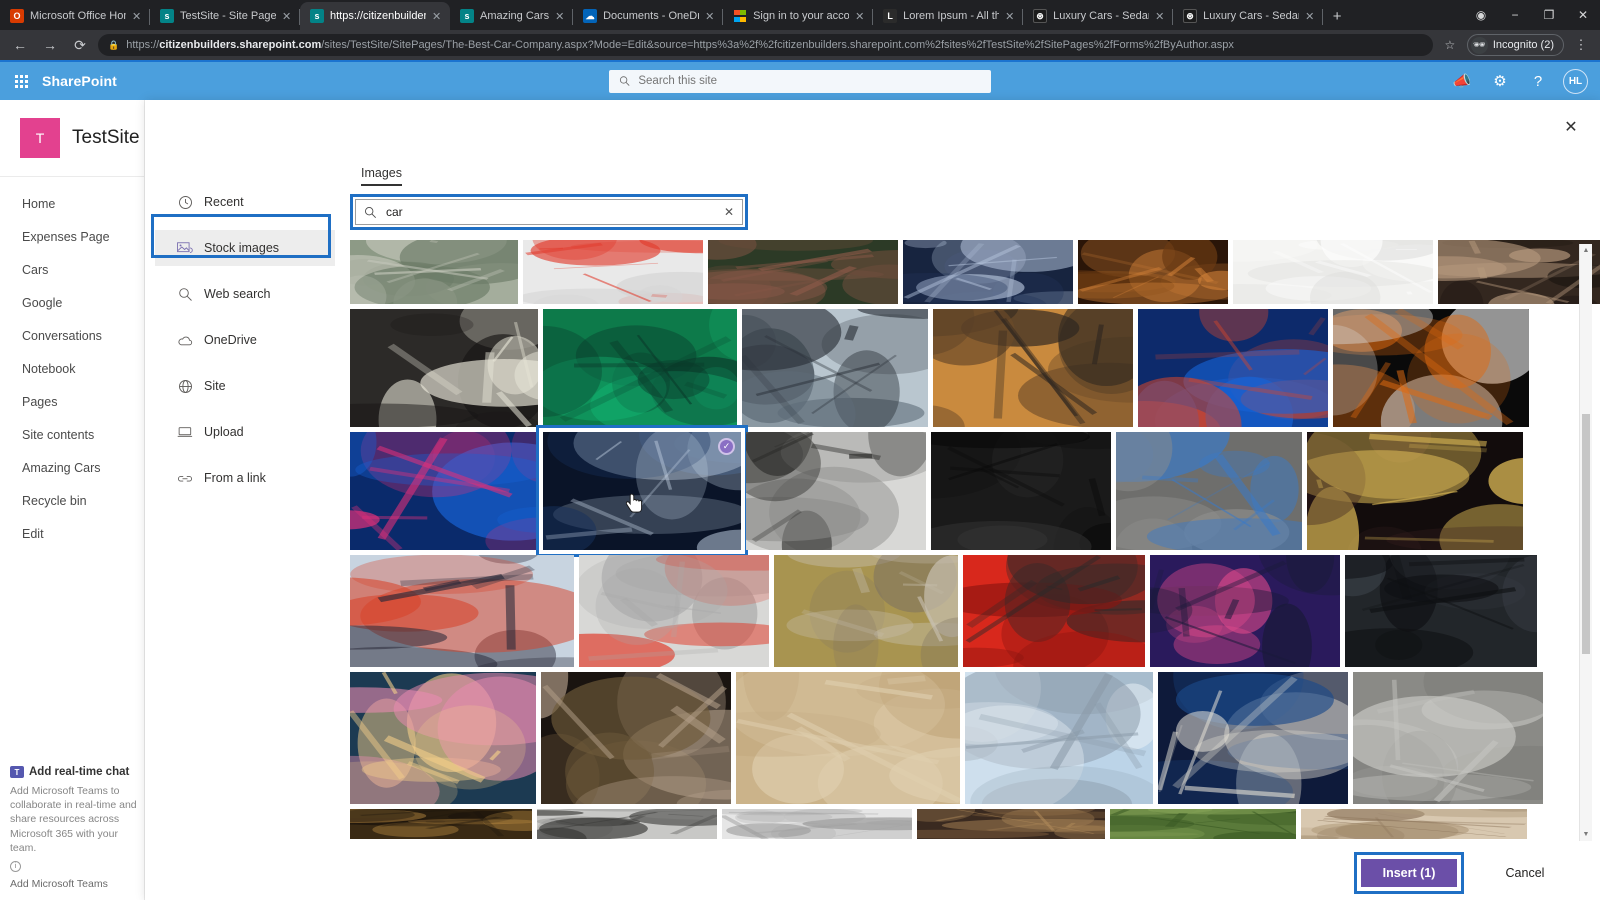 This screenshot has height=900, width=1600. What do you see at coordinates (245, 202) in the screenshot?
I see `source-item-recent: Recent` at bounding box center [245, 202].